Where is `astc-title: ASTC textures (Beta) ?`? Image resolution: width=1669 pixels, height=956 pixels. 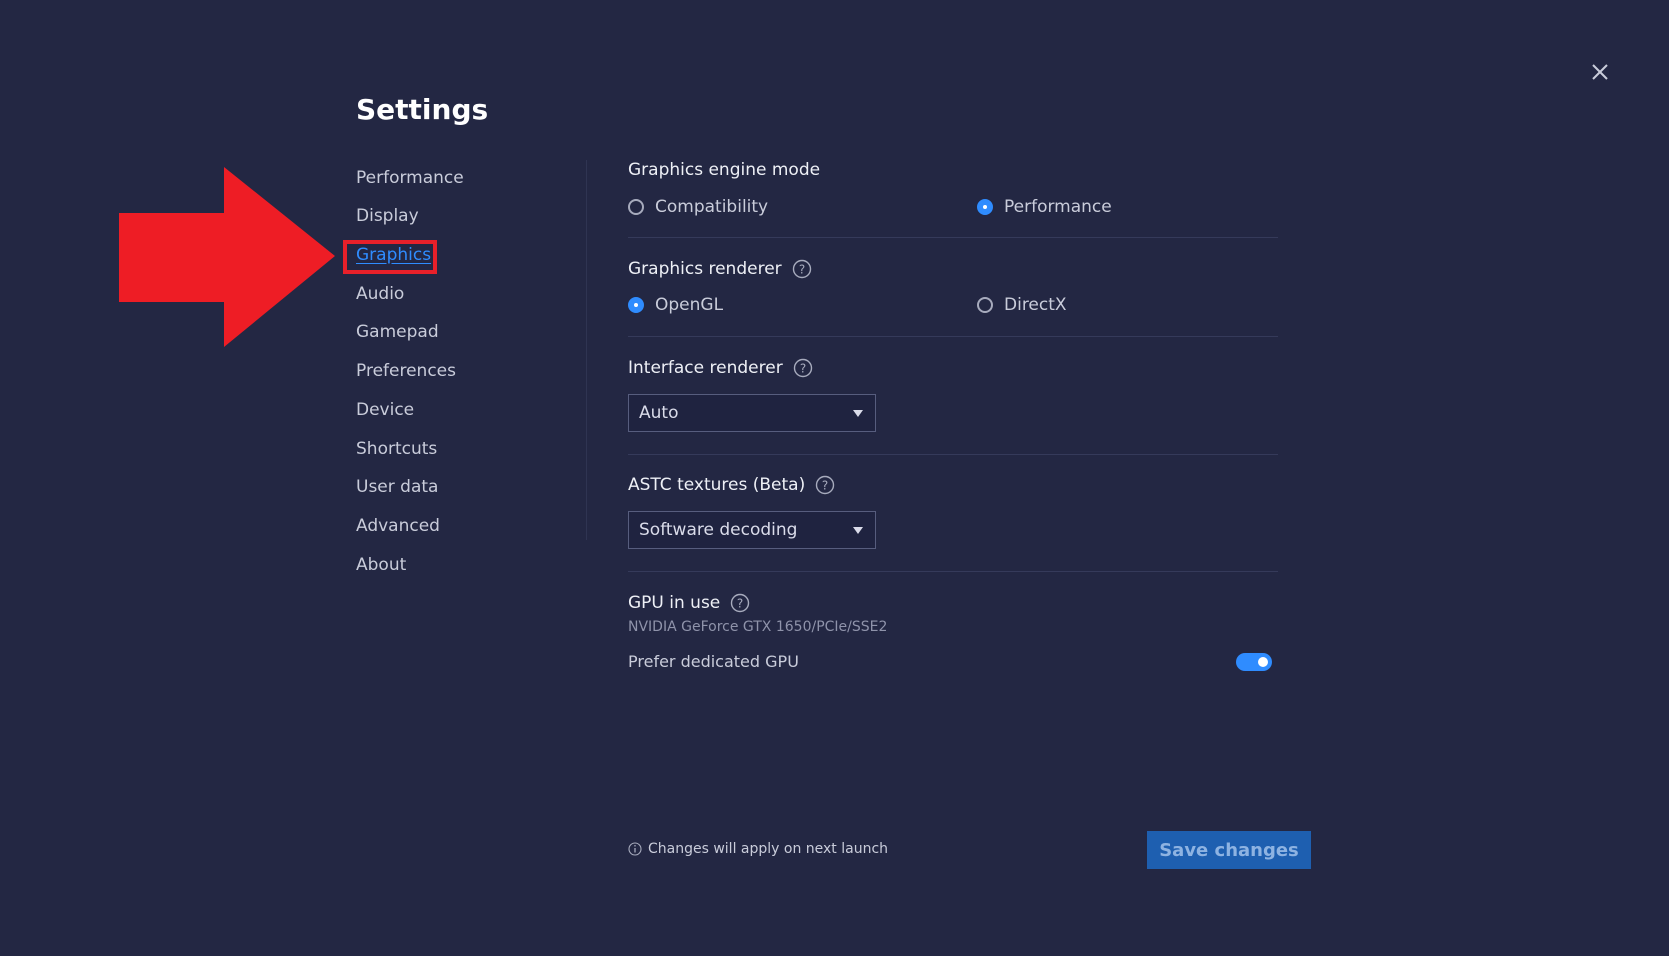
astc-title: ASTC textures (Beta) ? is located at coordinates (731, 485).